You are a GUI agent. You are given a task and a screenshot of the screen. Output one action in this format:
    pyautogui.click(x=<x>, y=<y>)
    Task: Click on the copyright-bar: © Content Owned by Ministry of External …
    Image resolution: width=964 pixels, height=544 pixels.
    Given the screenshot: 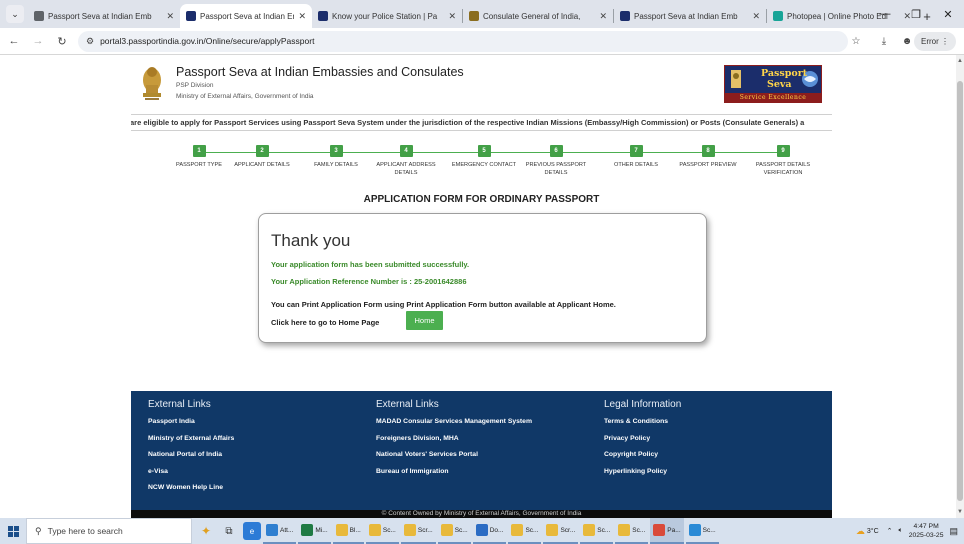 What is the action you would take?
    pyautogui.click(x=481, y=514)
    